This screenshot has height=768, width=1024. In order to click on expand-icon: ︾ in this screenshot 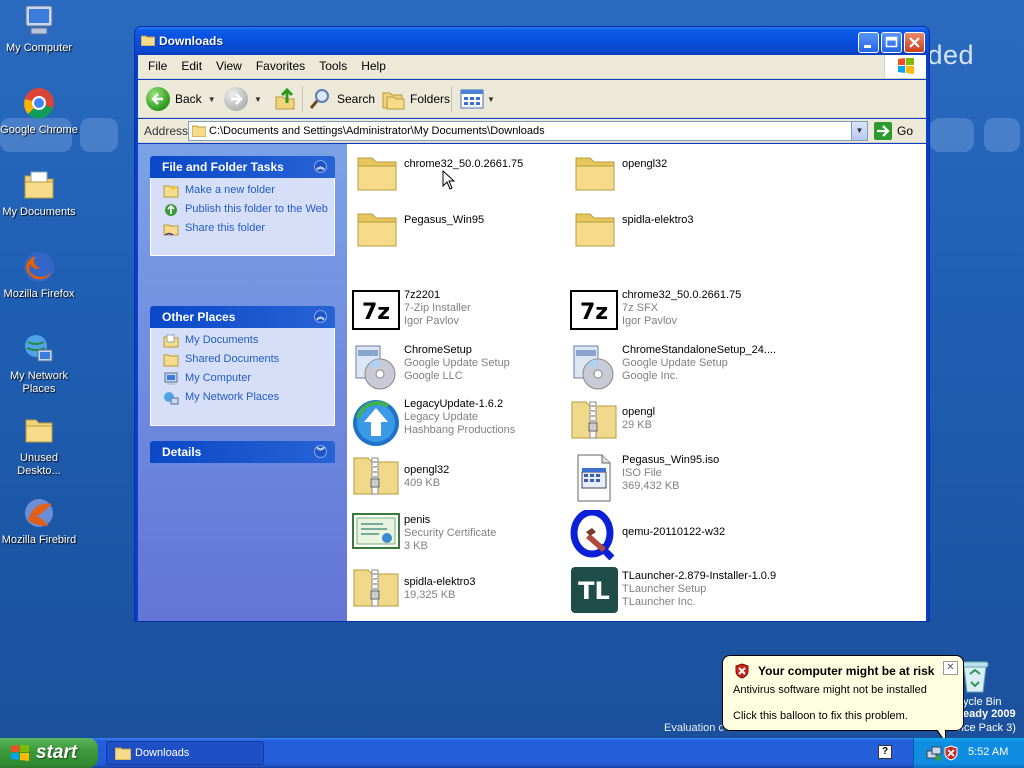, I will do `click(320, 451)`.